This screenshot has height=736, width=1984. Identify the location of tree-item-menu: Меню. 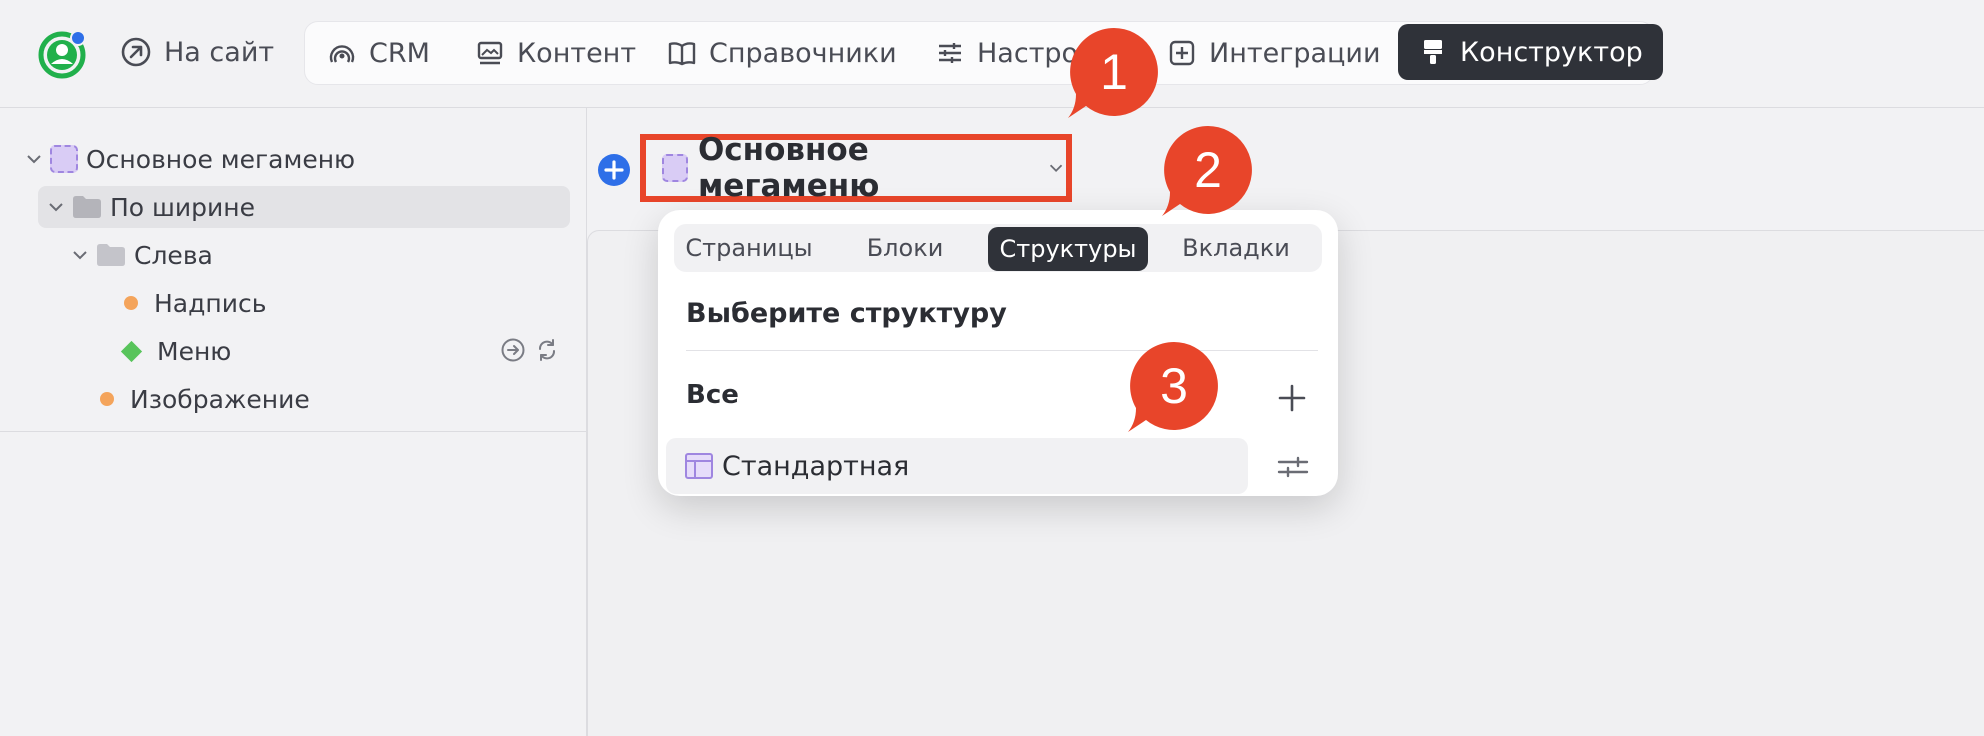
(176, 351).